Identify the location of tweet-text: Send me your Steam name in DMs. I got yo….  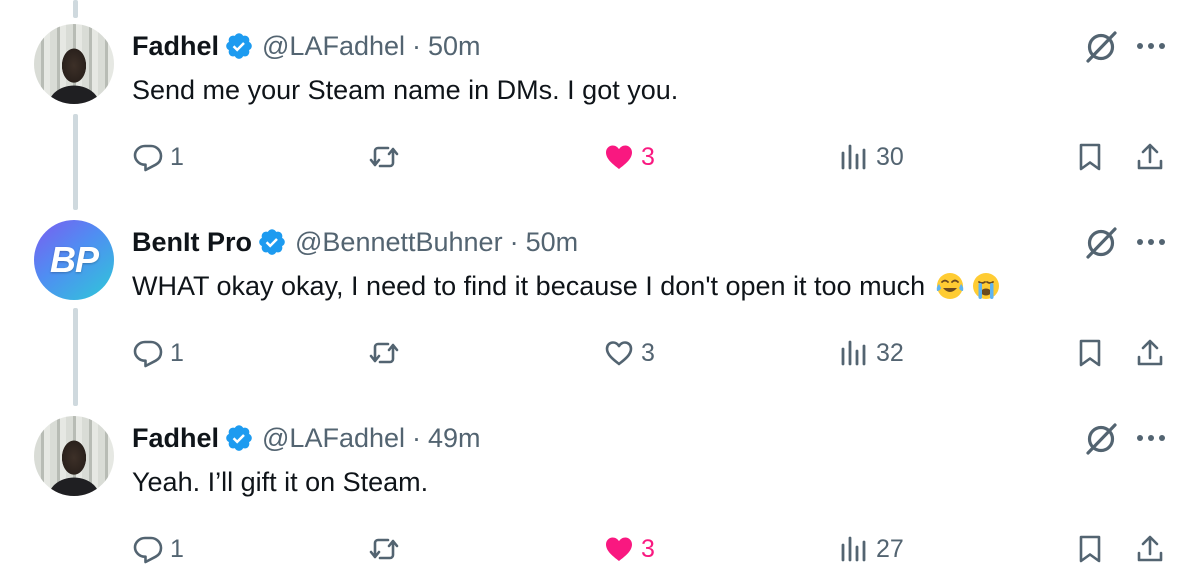
(405, 90).